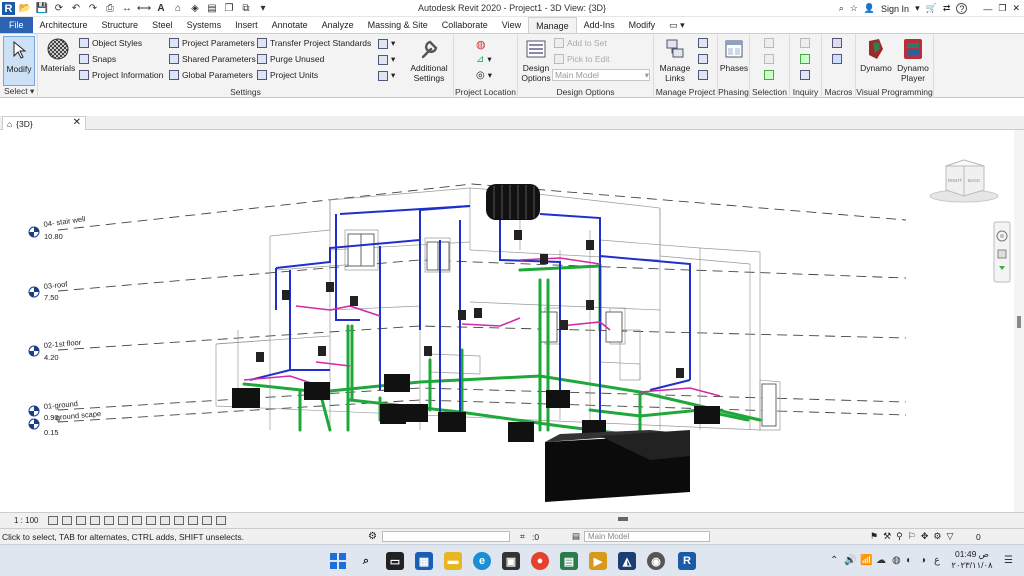  Describe the element at coordinates (909, 560) in the screenshot. I see `app-tray-icon-2: ◐` at that location.